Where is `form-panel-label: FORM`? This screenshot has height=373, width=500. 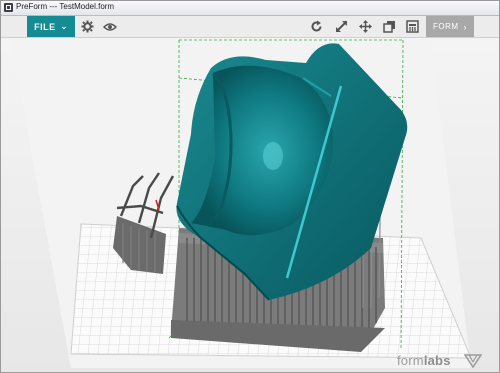
form-panel-label: FORM is located at coordinates (445, 26).